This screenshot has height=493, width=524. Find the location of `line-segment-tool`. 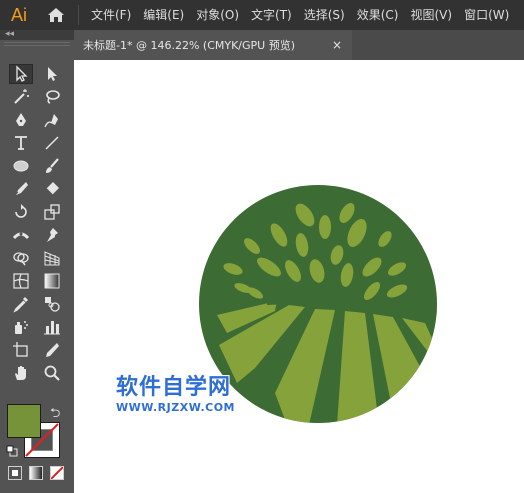

line-segment-tool is located at coordinates (52, 143).